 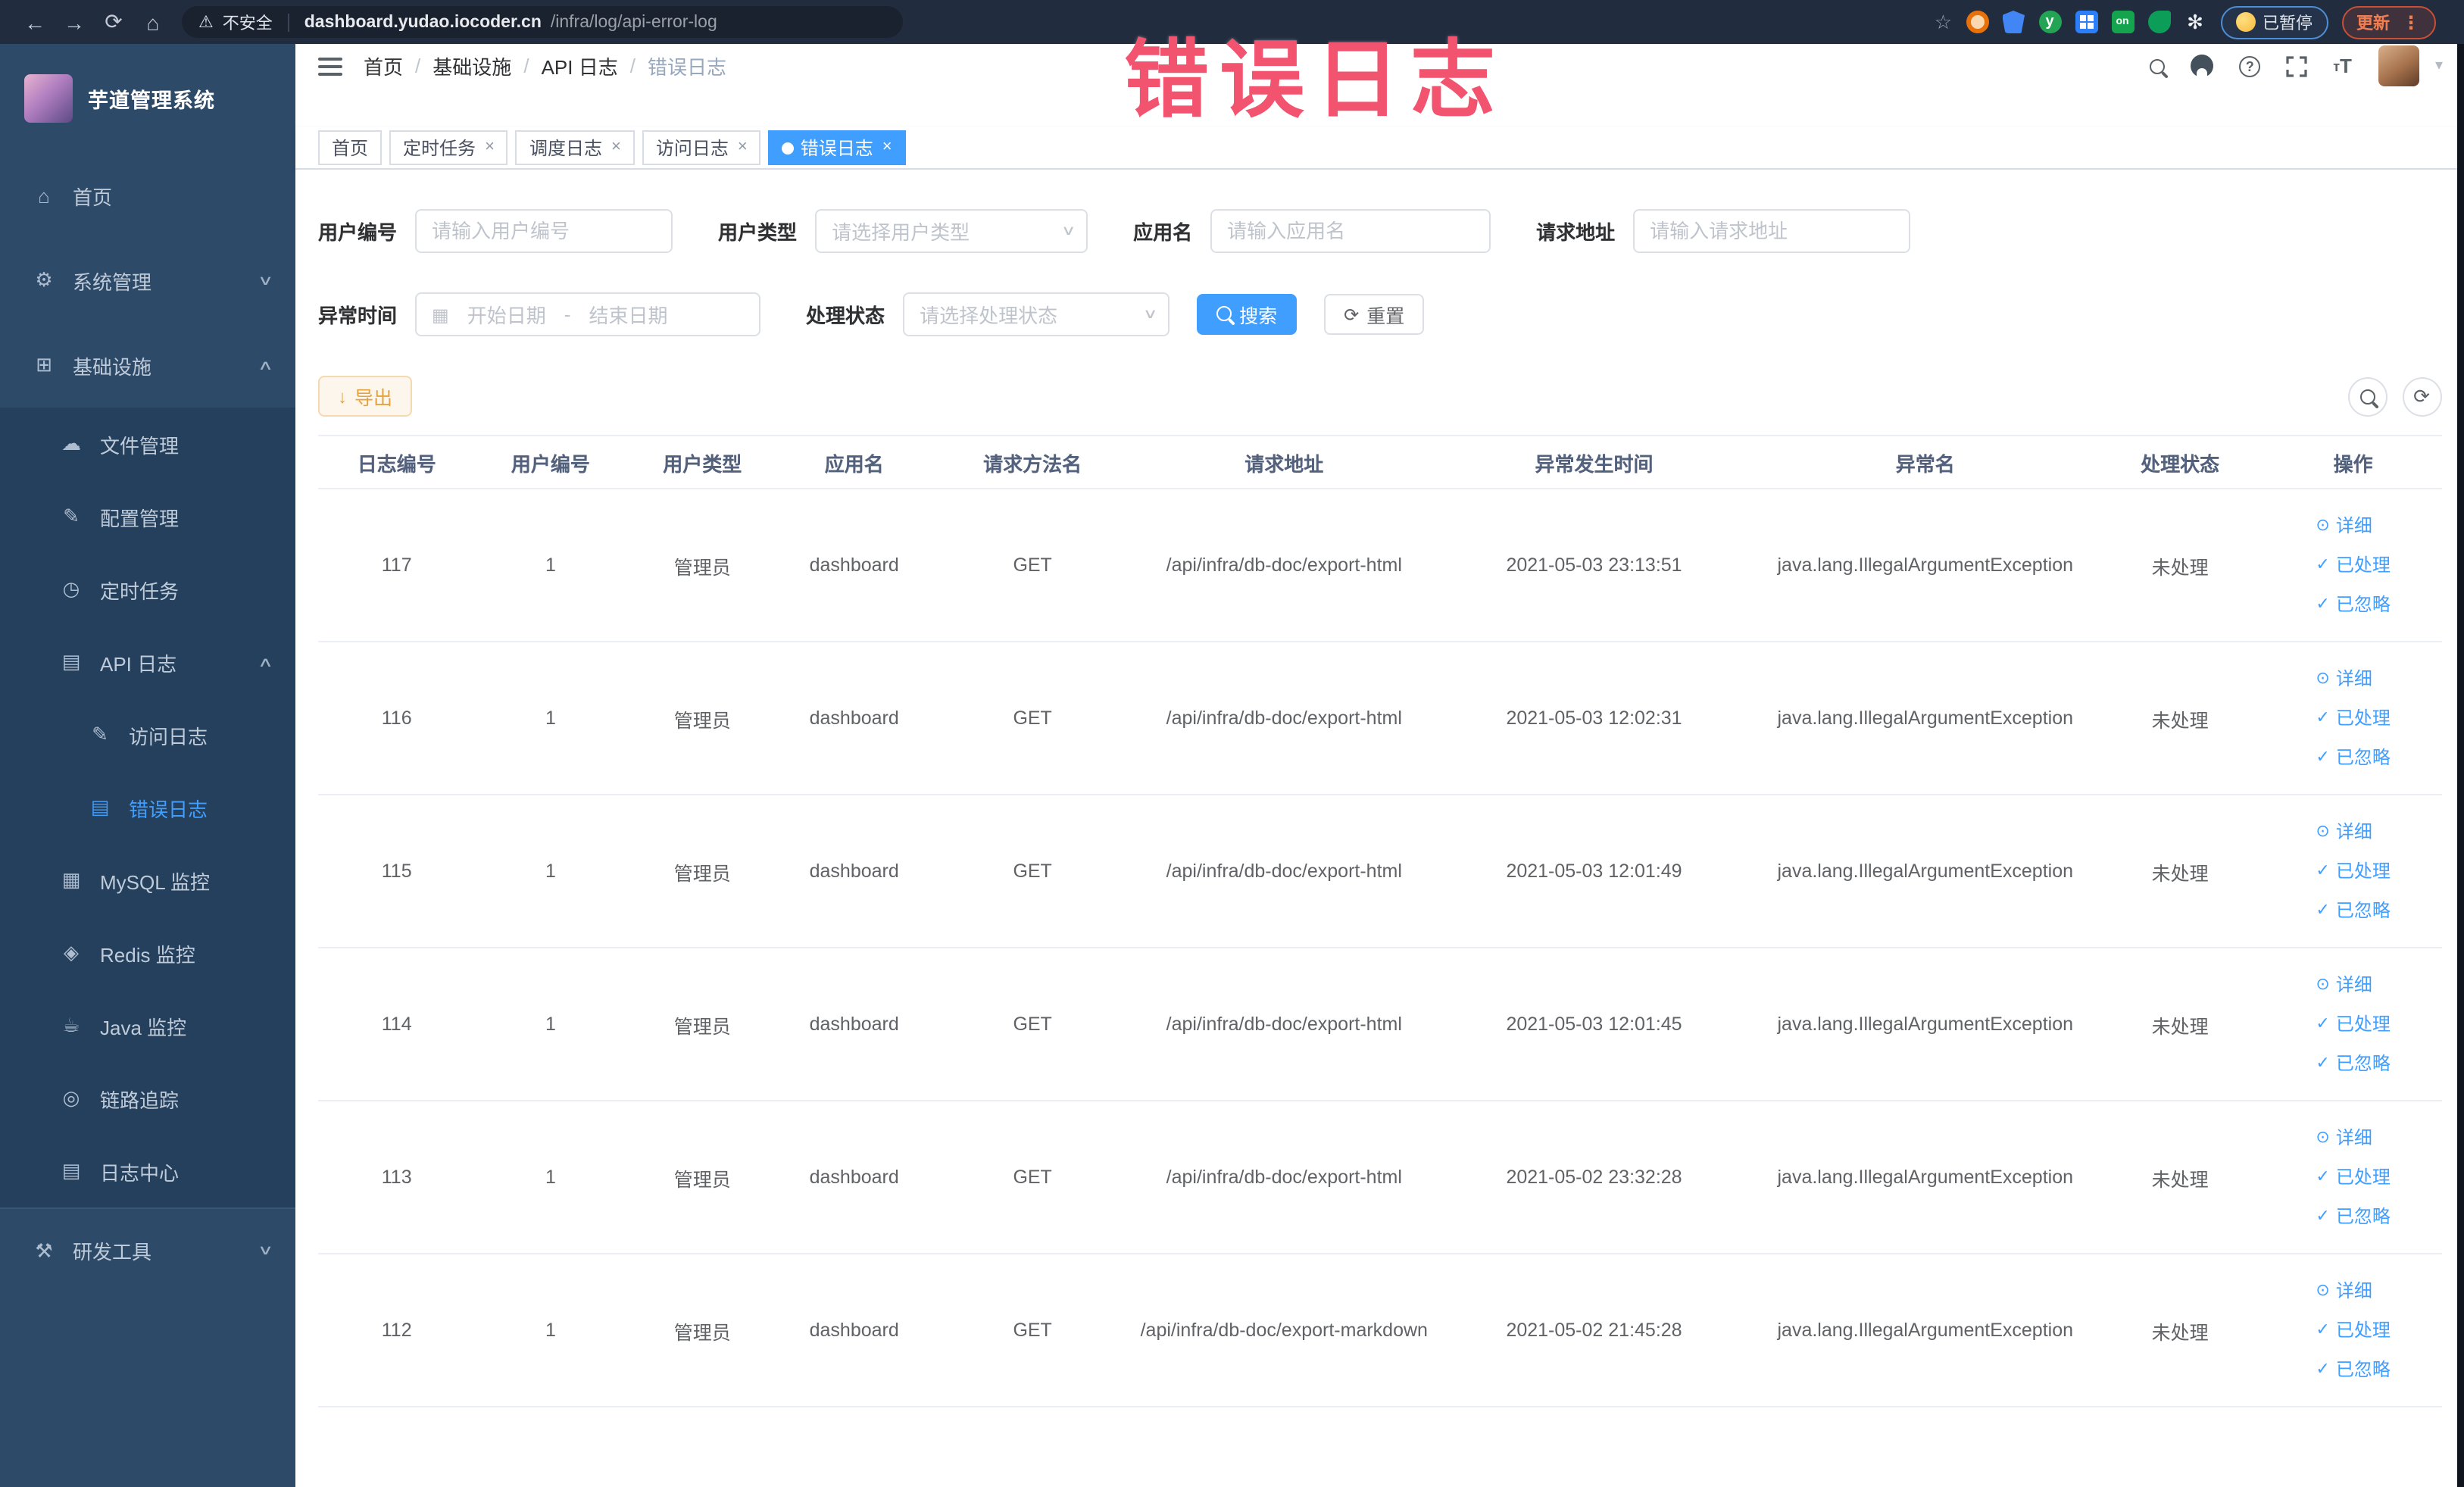 I want to click on sidebar-item-redis-monitor: ◈ Redis 监控, so click(x=147, y=953).